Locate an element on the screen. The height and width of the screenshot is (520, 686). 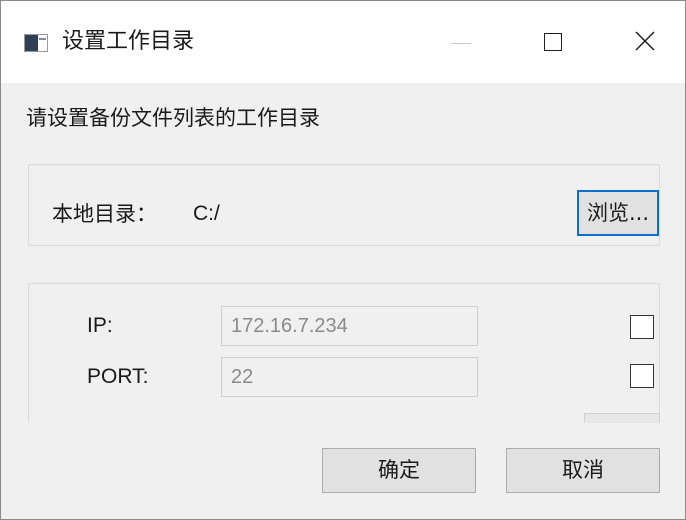
maximize-button is located at coordinates (553, 42).